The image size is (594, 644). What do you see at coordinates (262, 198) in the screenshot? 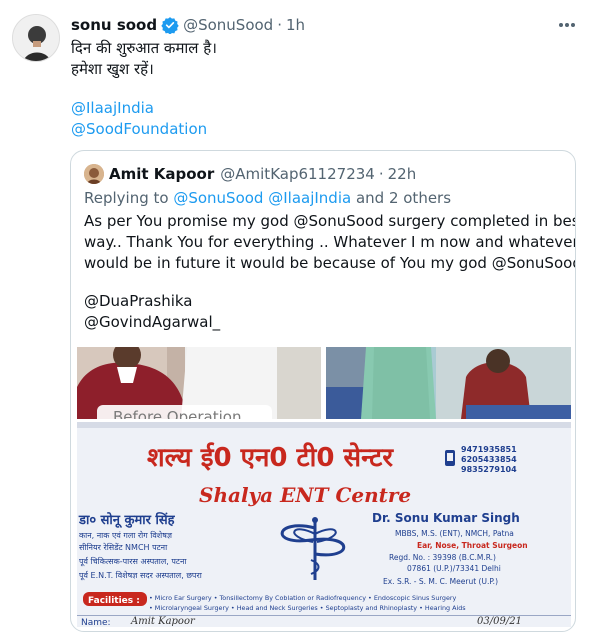
I see `replying-to-users: @SonuSood @IlaajIndia` at bounding box center [262, 198].